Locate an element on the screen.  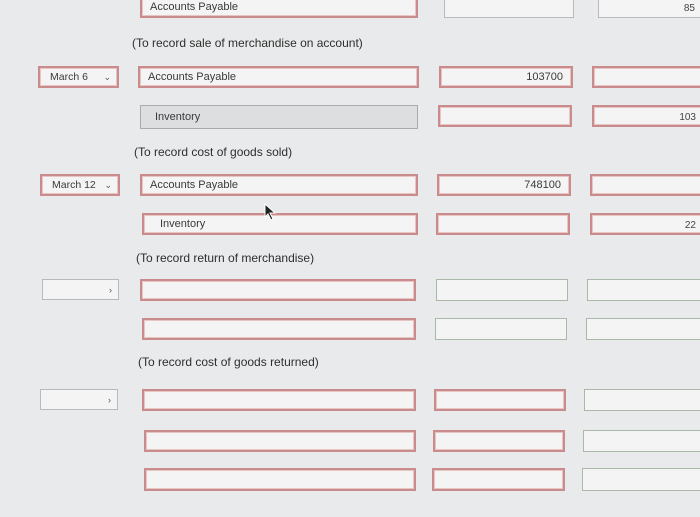
date-select-march12: March 12 ⌄ is located at coordinates (80, 185).